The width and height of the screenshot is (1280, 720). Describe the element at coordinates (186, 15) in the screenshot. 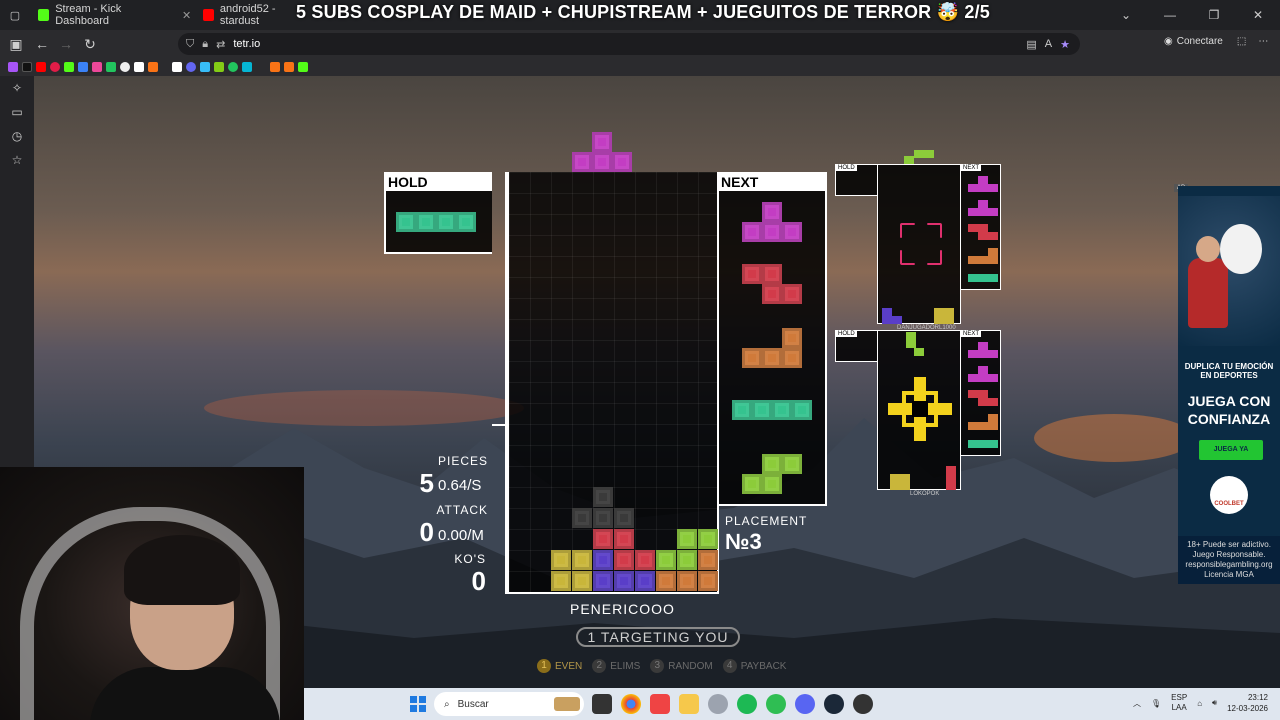

I see `tab-close-button: ✕` at that location.